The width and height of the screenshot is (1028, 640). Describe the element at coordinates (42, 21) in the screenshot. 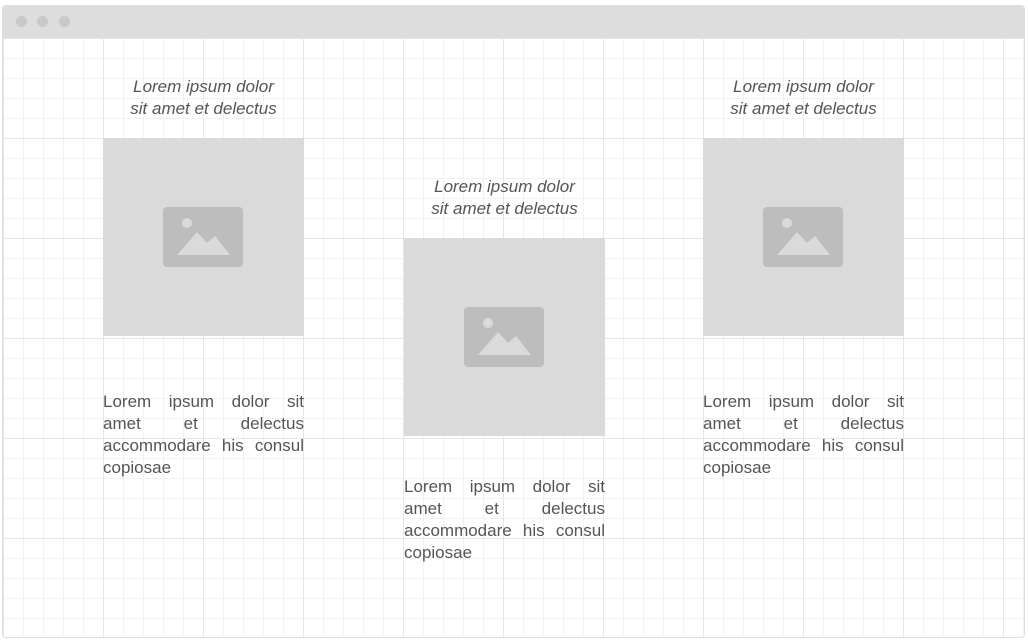

I see `window-minimize-dot` at that location.